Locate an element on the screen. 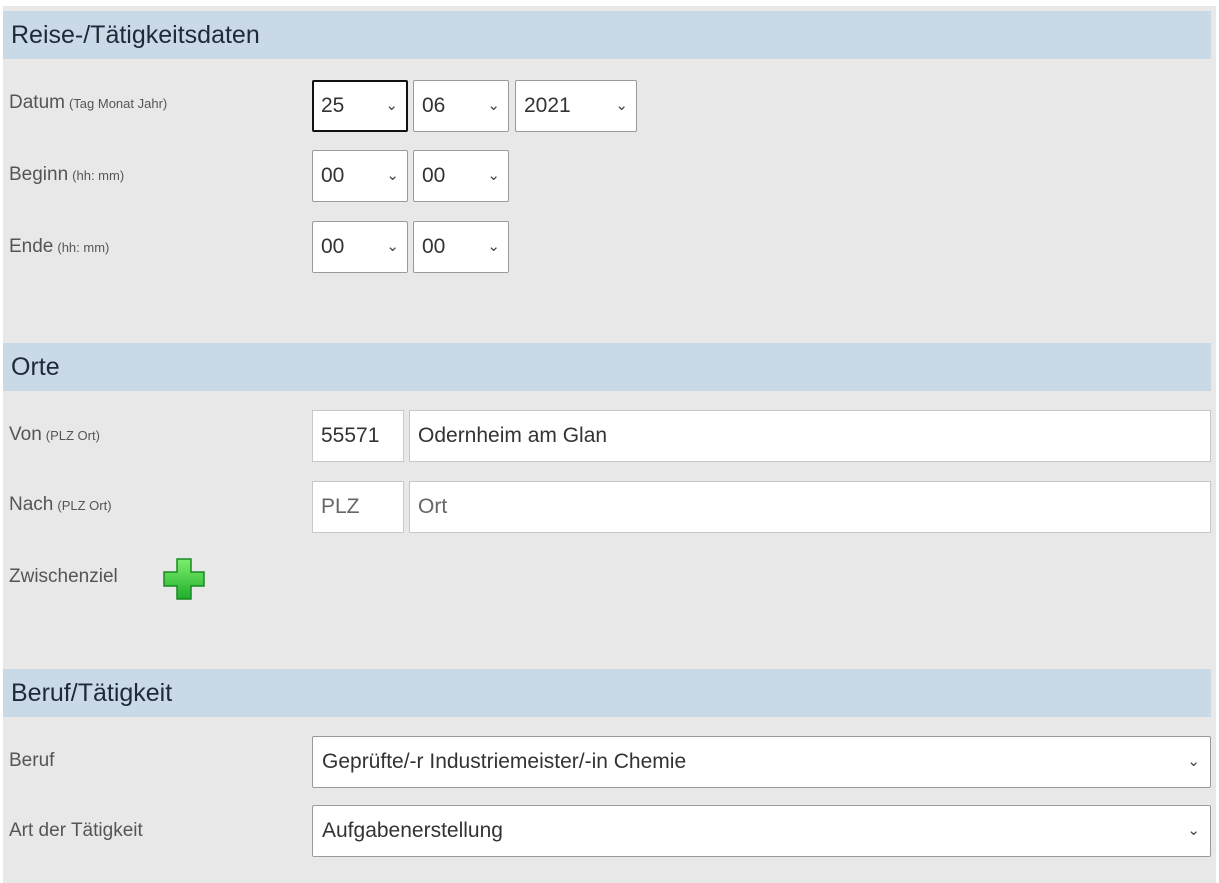 The height and width of the screenshot is (883, 1219). section-header-reise: Reise-/Tätigkeitsdaten is located at coordinates (607, 35).